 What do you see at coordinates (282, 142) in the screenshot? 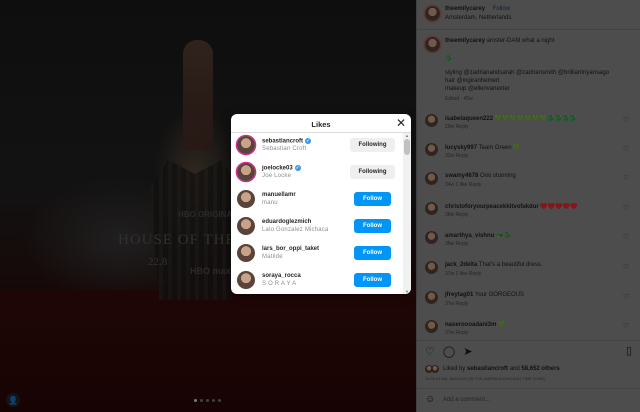
I see `username: sebastiancroft` at bounding box center [282, 142].